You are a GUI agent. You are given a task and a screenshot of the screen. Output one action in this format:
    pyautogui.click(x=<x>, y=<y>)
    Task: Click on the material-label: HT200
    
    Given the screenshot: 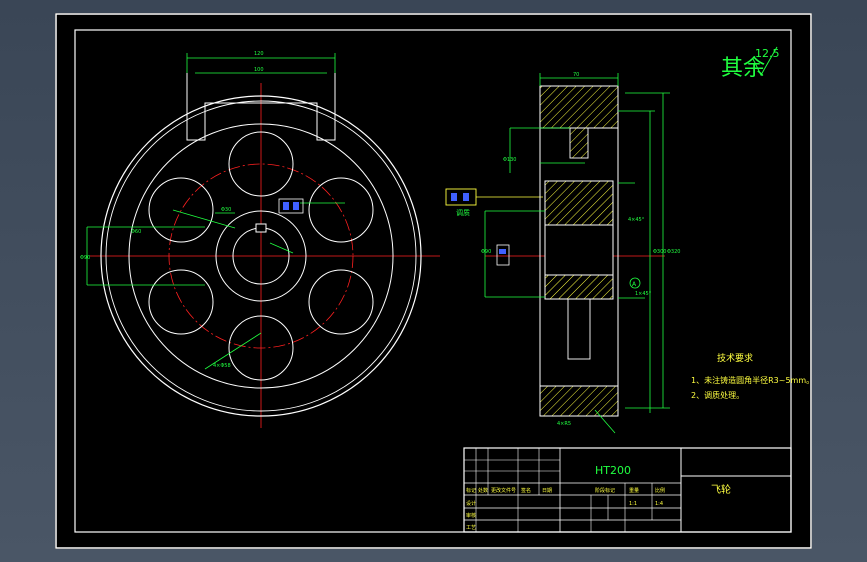 What is the action you would take?
    pyautogui.click(x=613, y=470)
    